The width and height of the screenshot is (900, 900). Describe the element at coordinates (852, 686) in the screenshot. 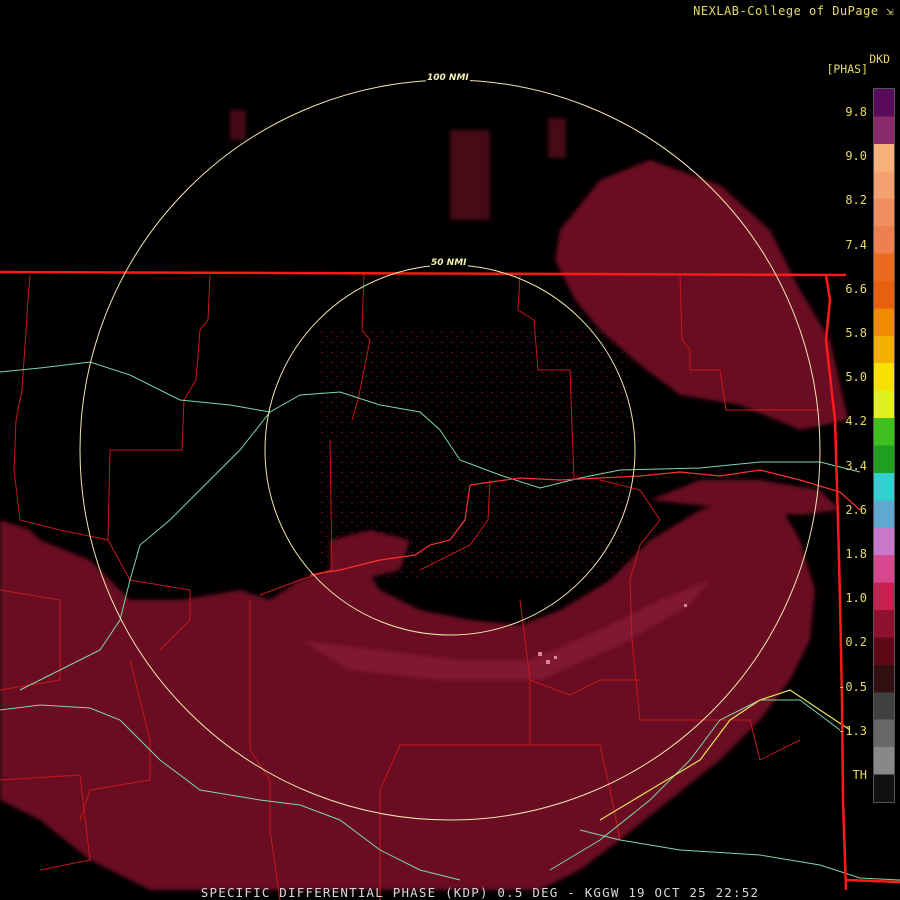

I see `color-scale-tick-label: -0.5` at that location.